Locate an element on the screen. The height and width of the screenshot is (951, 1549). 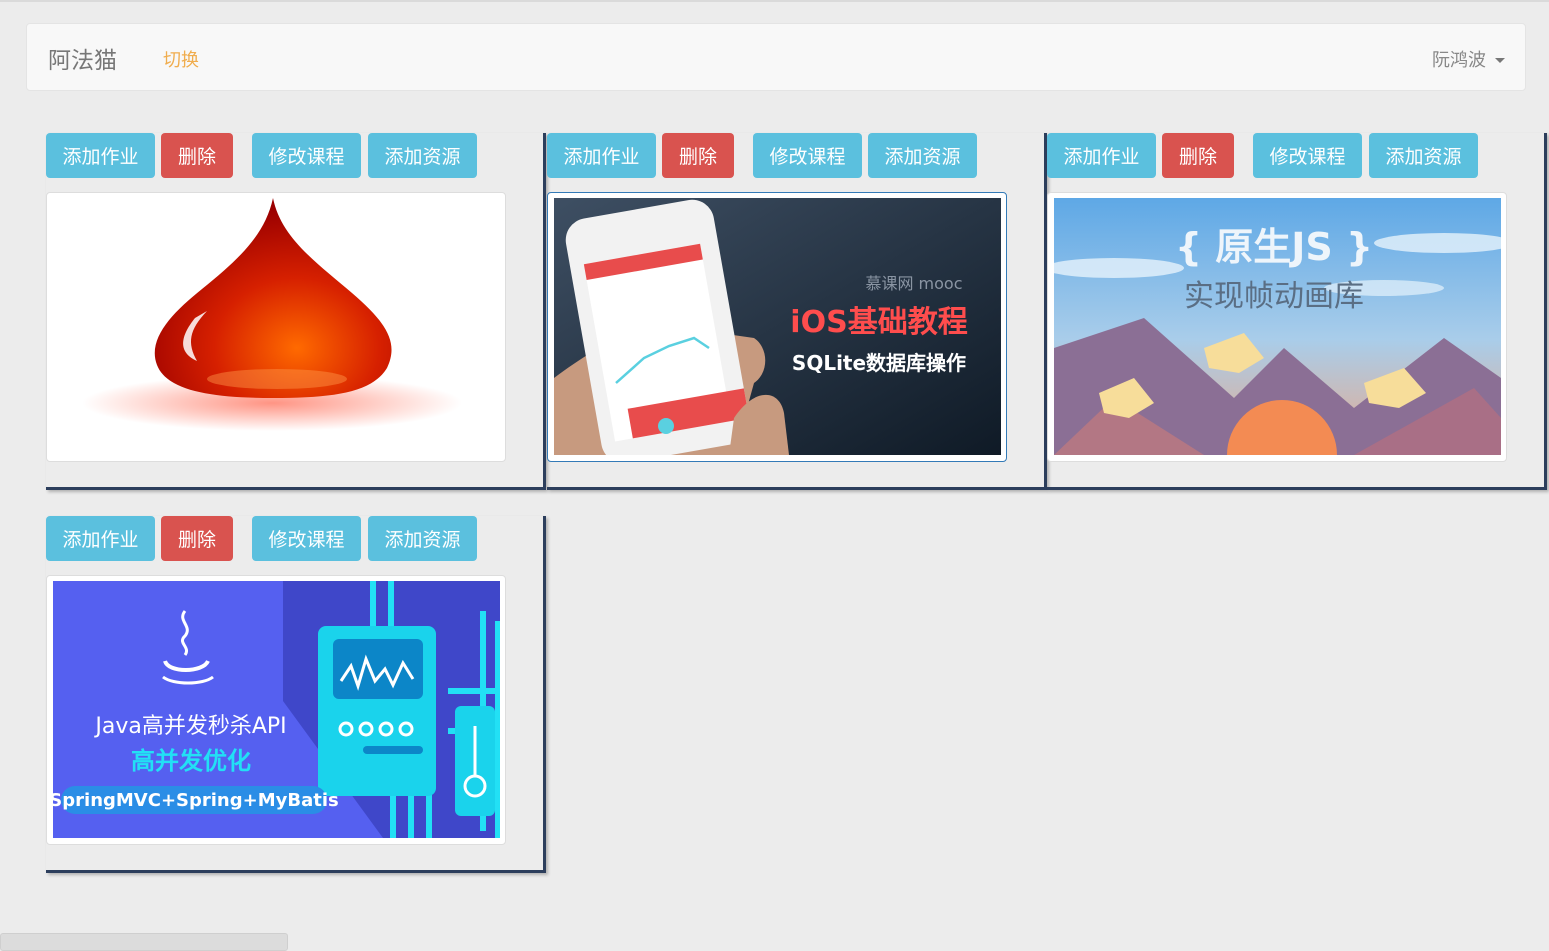
banner-title: Java高并发秒杀API is located at coordinates (189, 726).